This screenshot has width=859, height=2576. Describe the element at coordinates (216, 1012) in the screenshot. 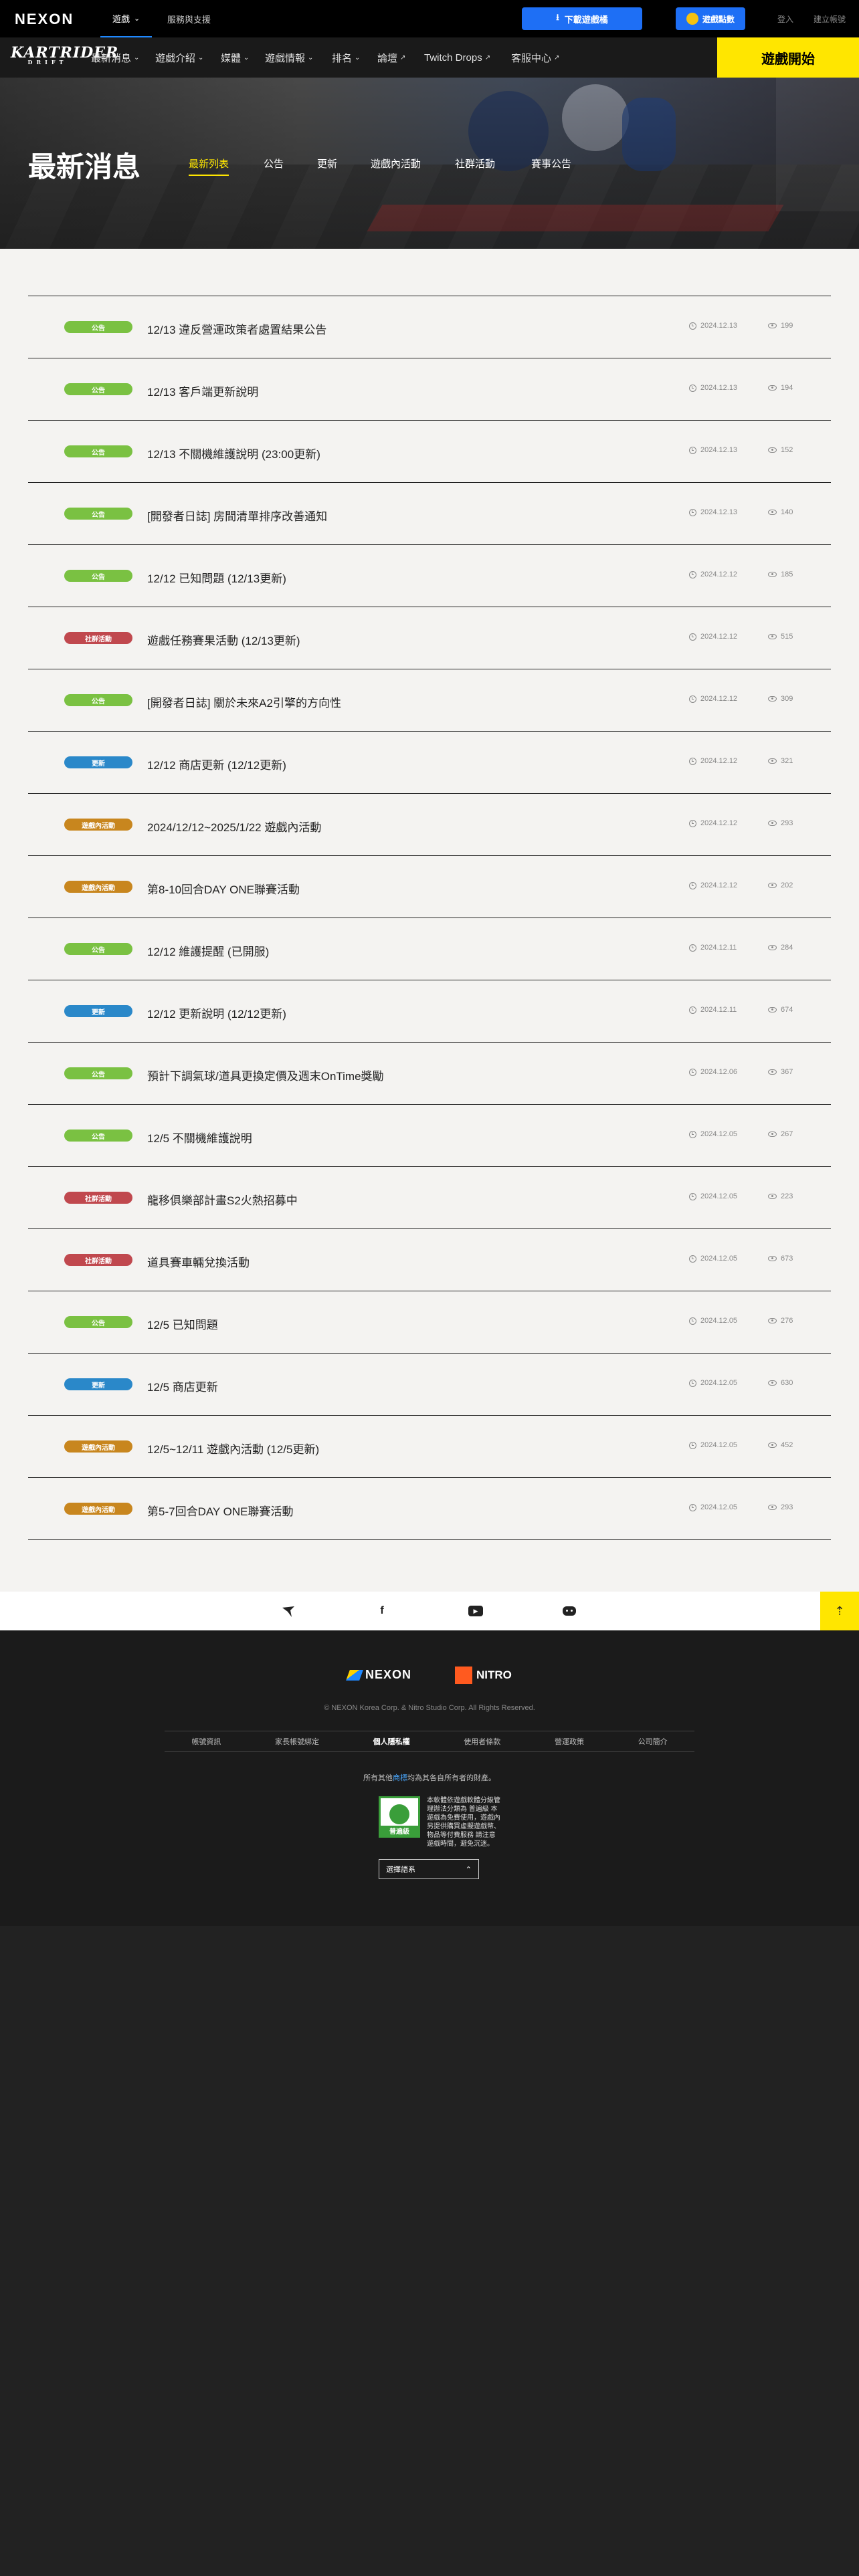

I see `news-title: 12/12 更新說明 (12/12更新)` at that location.